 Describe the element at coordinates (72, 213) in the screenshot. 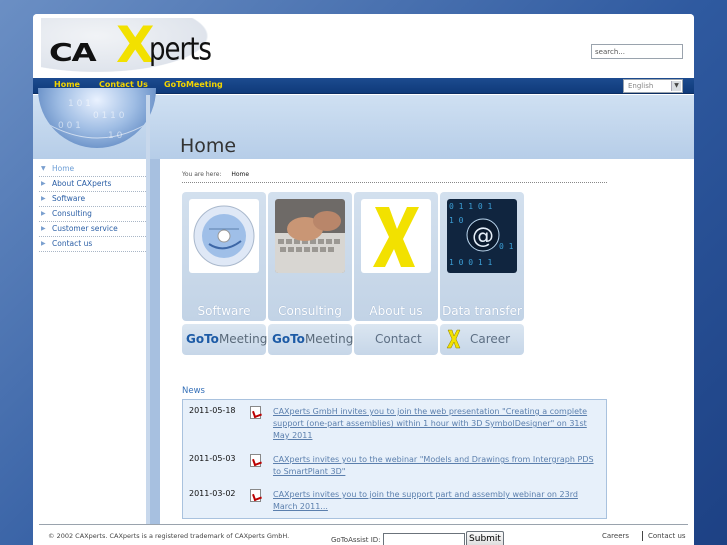

I see `sidebar-item-label: Consulting` at that location.